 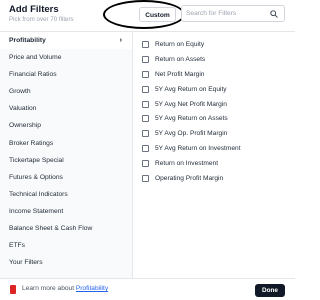 I want to click on search-input, so click(x=228, y=13).